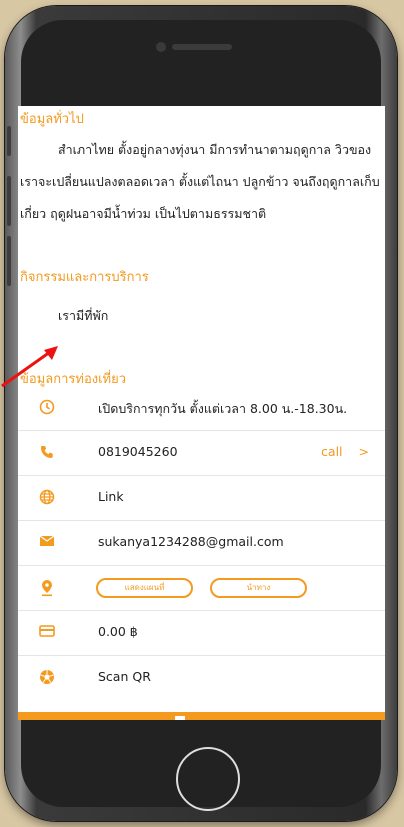 Image resolution: width=404 pixels, height=827 pixels. I want to click on phone-number: 0819045260, so click(138, 451).